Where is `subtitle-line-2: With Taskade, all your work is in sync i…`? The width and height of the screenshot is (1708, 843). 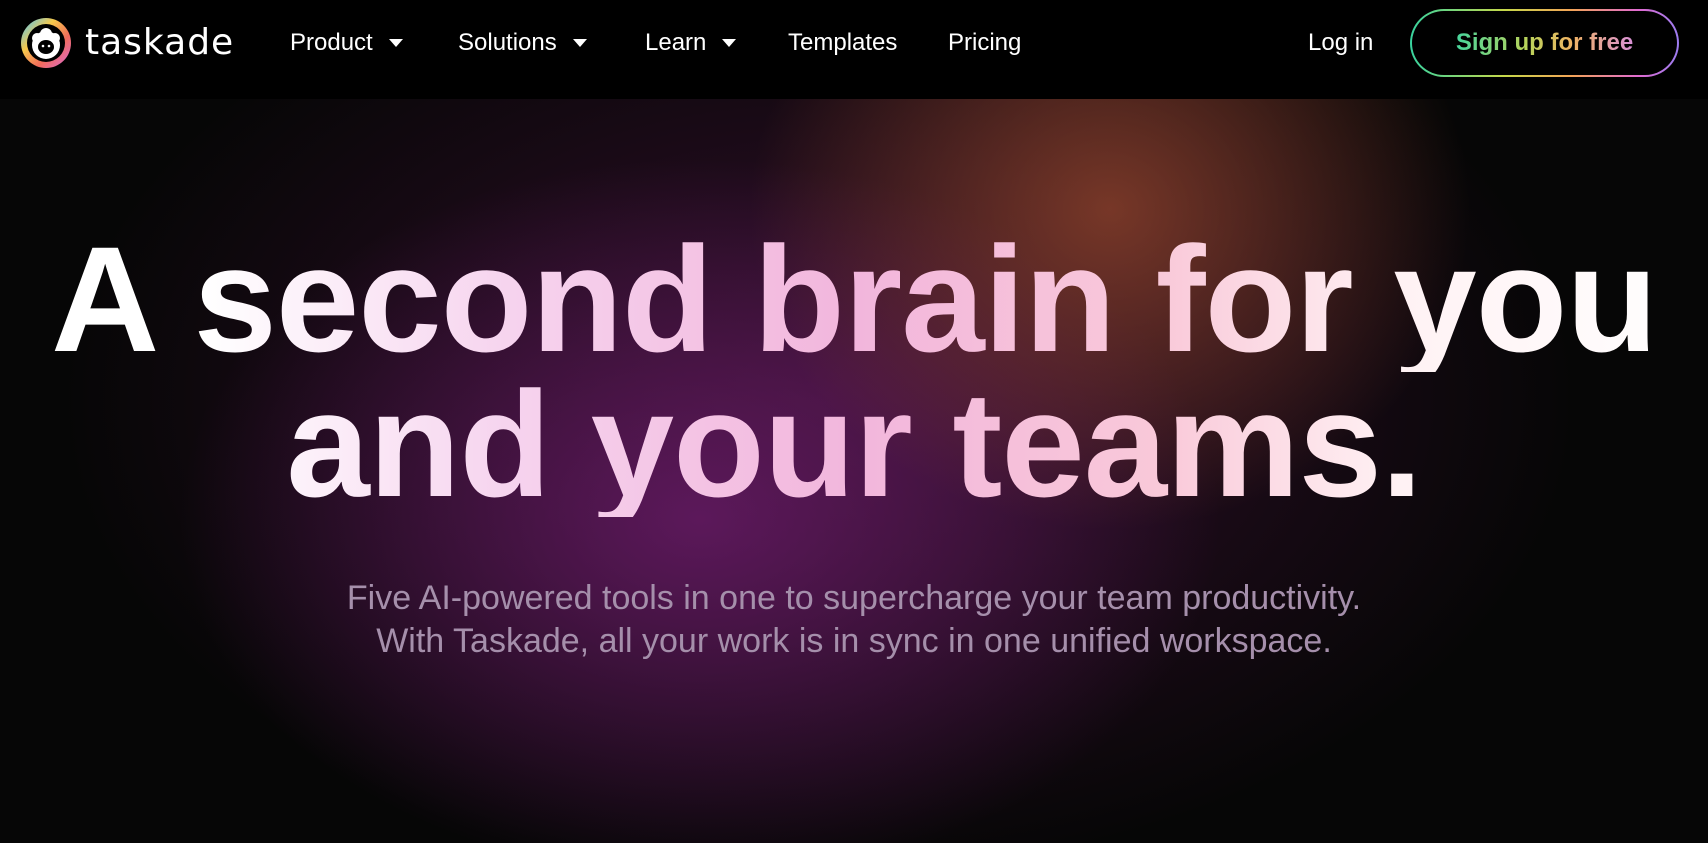 subtitle-line-2: With Taskade, all your work is in sync i… is located at coordinates (854, 641).